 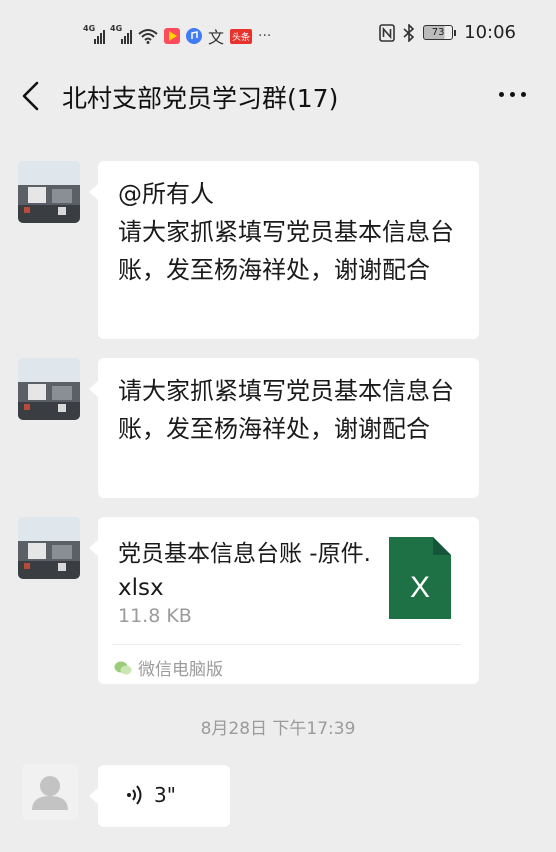 What do you see at coordinates (241, 36) in the screenshot?
I see `news-app-icon: 头条` at bounding box center [241, 36].